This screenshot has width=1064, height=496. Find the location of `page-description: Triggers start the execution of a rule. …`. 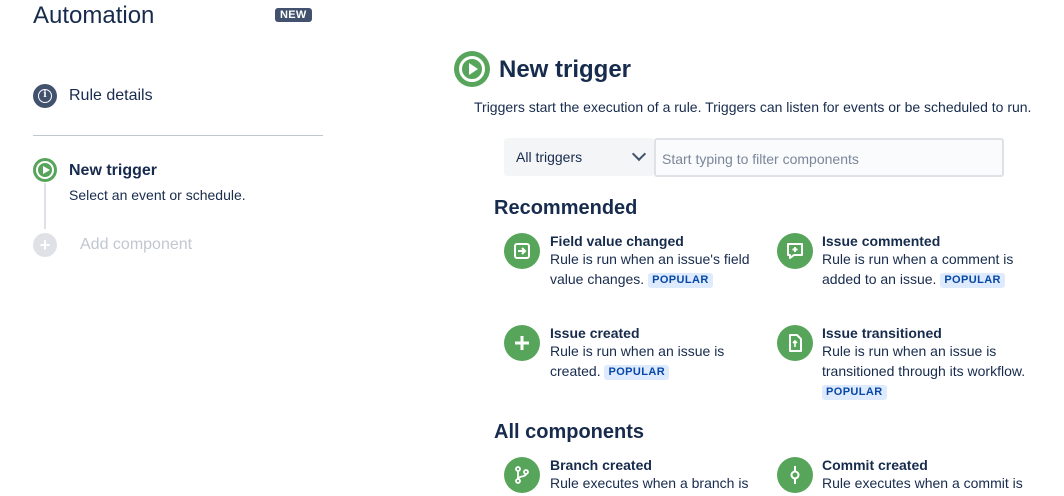

page-description: Triggers start the execution of a rule. … is located at coordinates (753, 107).